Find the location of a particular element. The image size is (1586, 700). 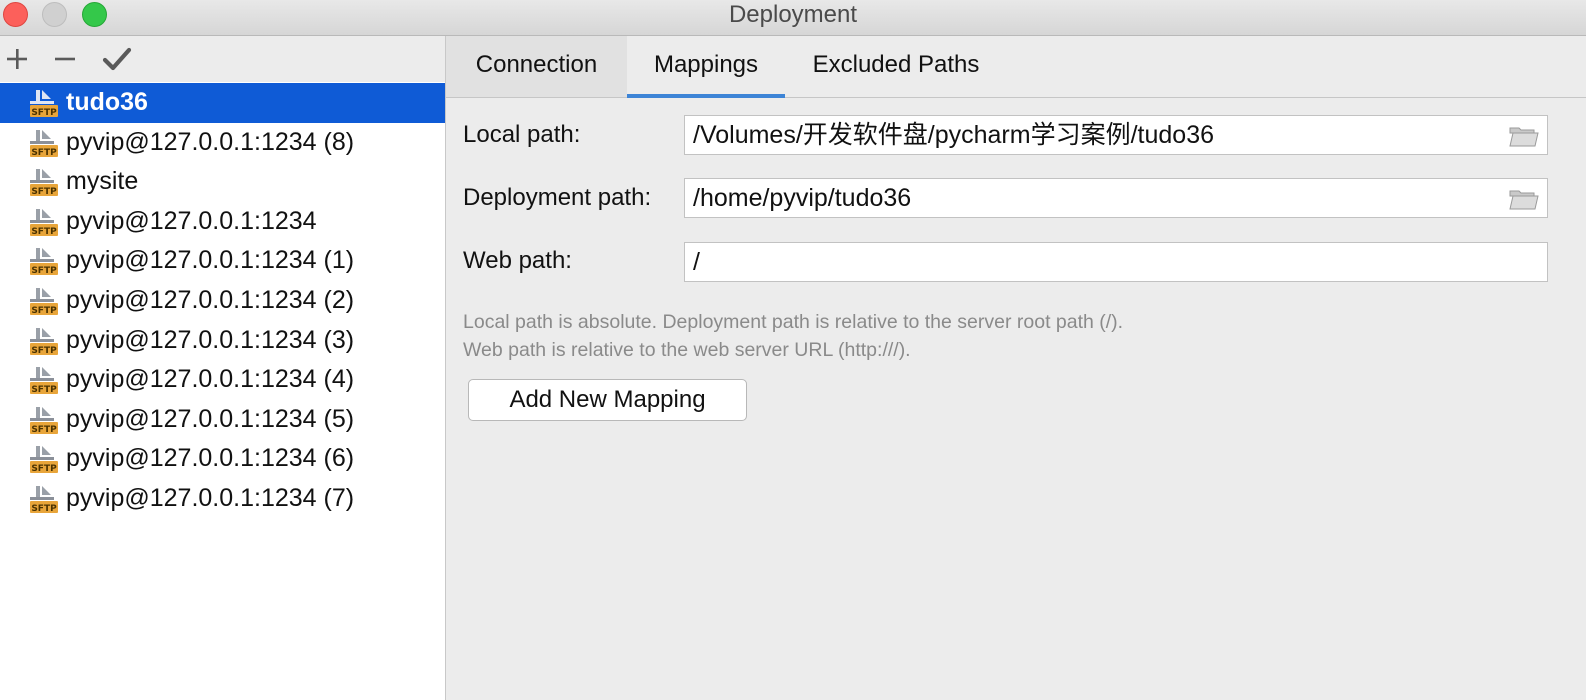

window-title: Deployment is located at coordinates (793, 14).